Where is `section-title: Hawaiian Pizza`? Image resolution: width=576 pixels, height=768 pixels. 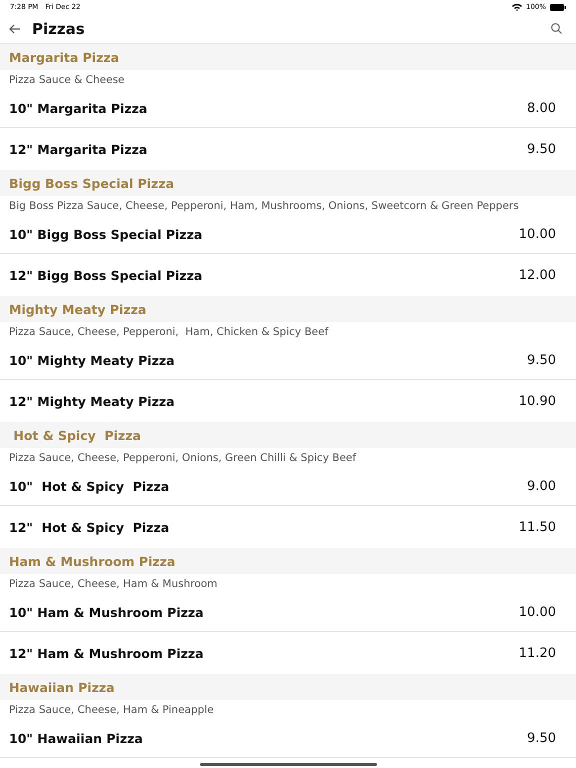
section-title: Hawaiian Pizza is located at coordinates (62, 687).